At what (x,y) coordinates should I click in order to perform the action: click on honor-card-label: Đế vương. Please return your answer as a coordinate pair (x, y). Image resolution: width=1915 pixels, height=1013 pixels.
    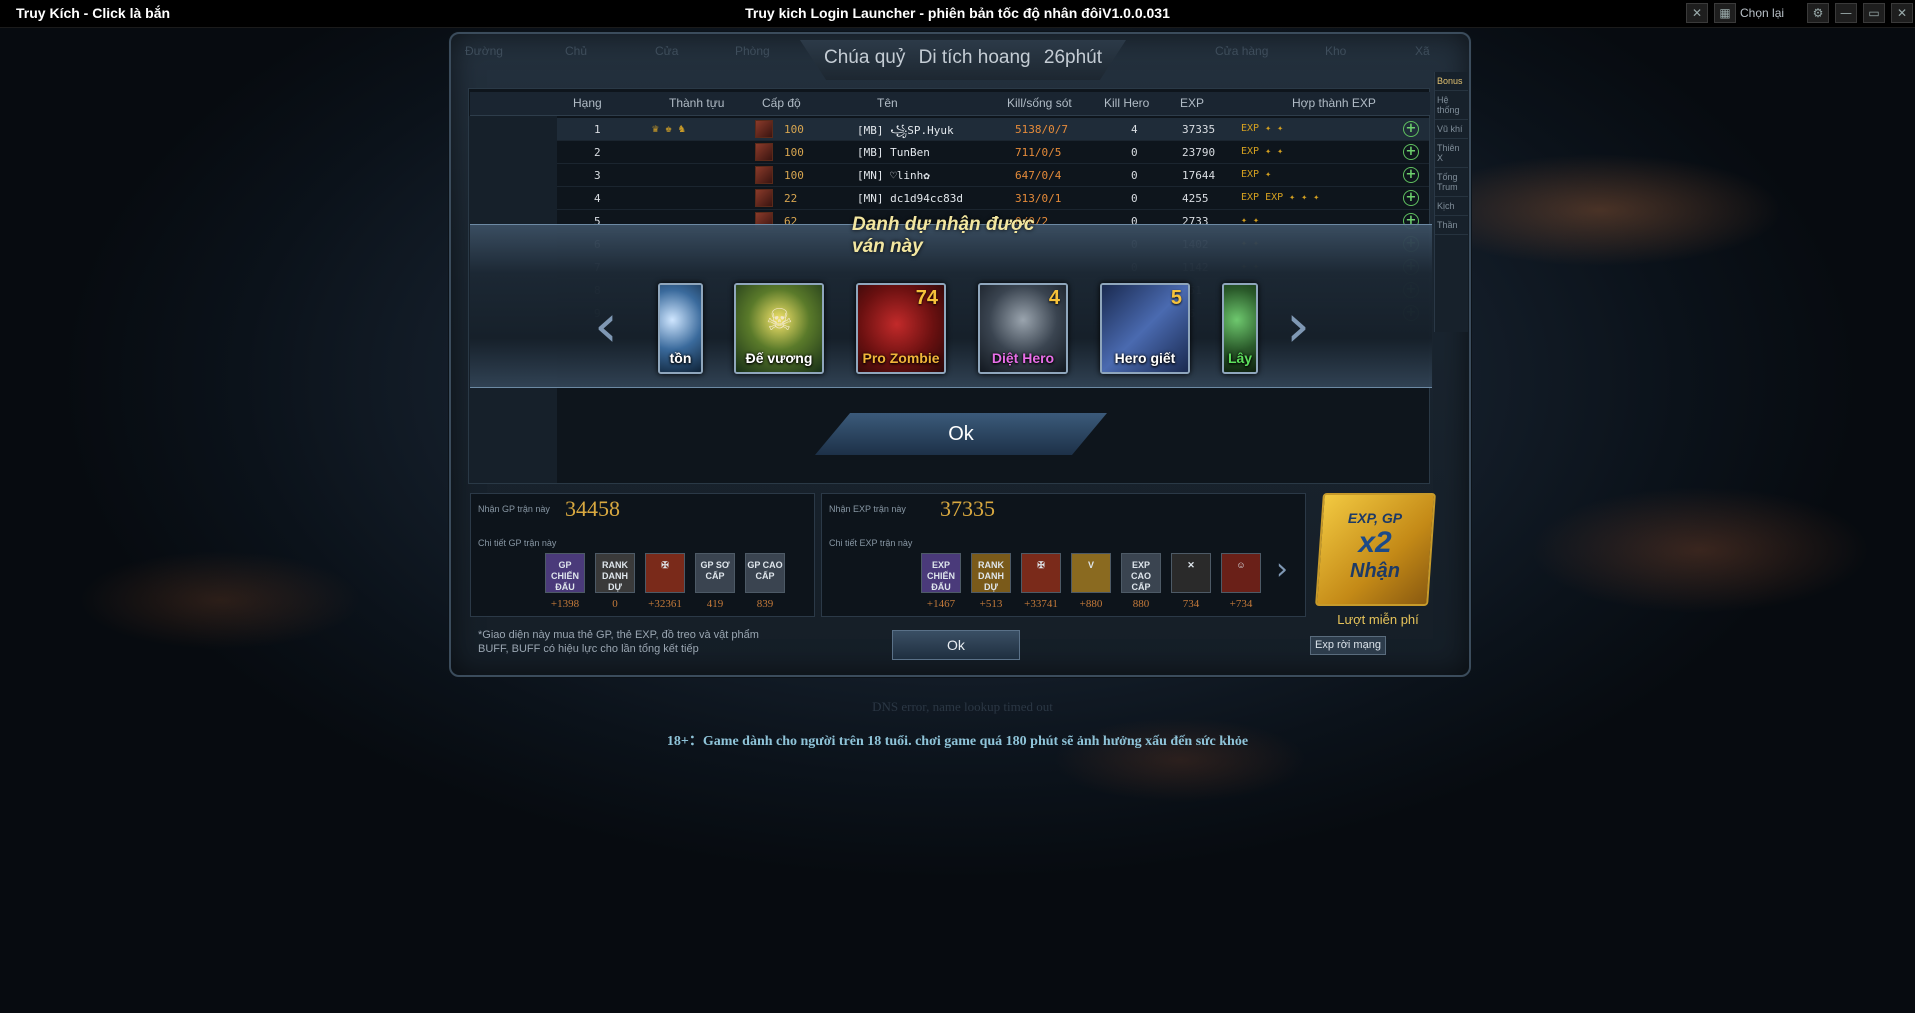
    Looking at the image, I should click on (779, 358).